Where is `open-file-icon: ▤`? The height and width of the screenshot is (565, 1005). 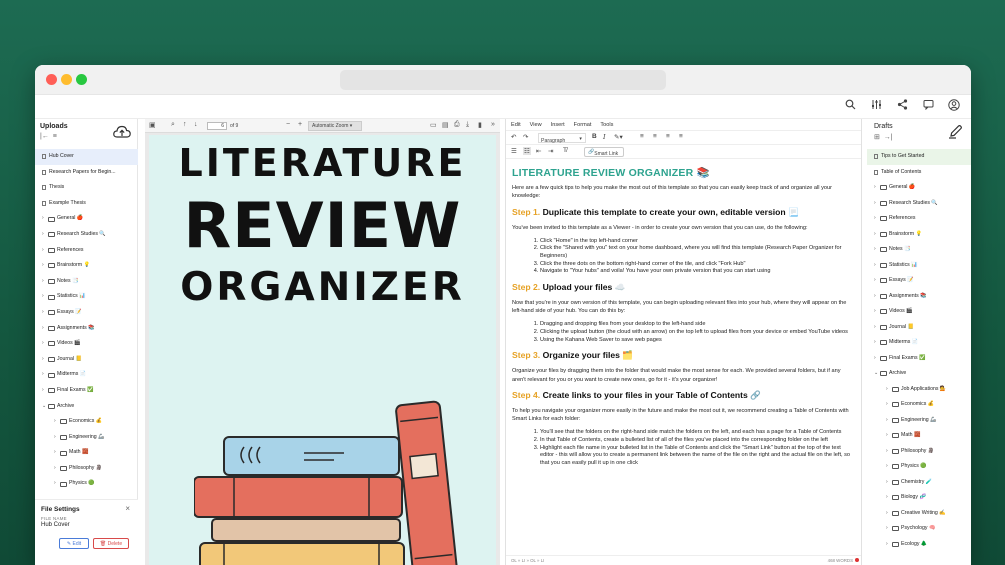
open-file-icon: ▤ is located at coordinates (445, 125).